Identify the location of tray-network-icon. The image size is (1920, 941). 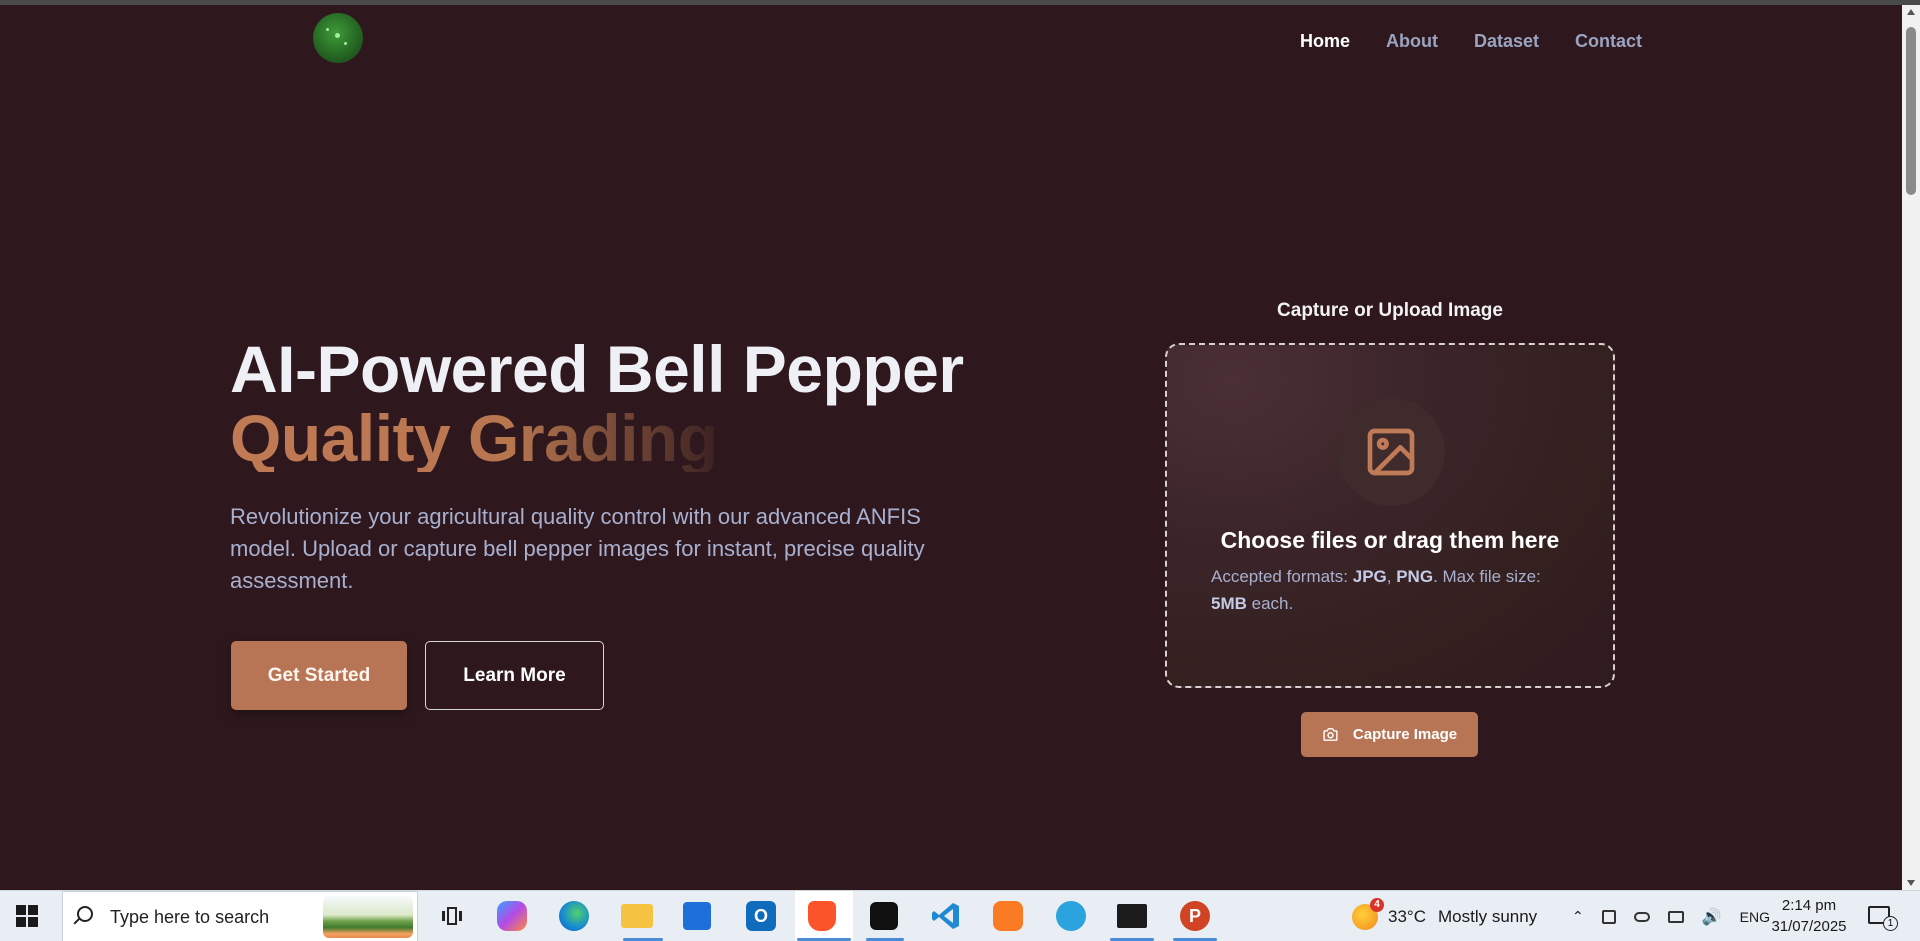
(1675, 916).